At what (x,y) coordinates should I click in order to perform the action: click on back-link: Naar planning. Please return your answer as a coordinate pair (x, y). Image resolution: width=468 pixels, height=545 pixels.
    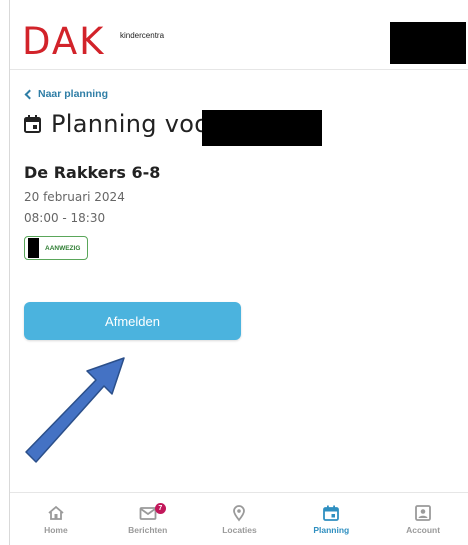
    Looking at the image, I should click on (66, 94).